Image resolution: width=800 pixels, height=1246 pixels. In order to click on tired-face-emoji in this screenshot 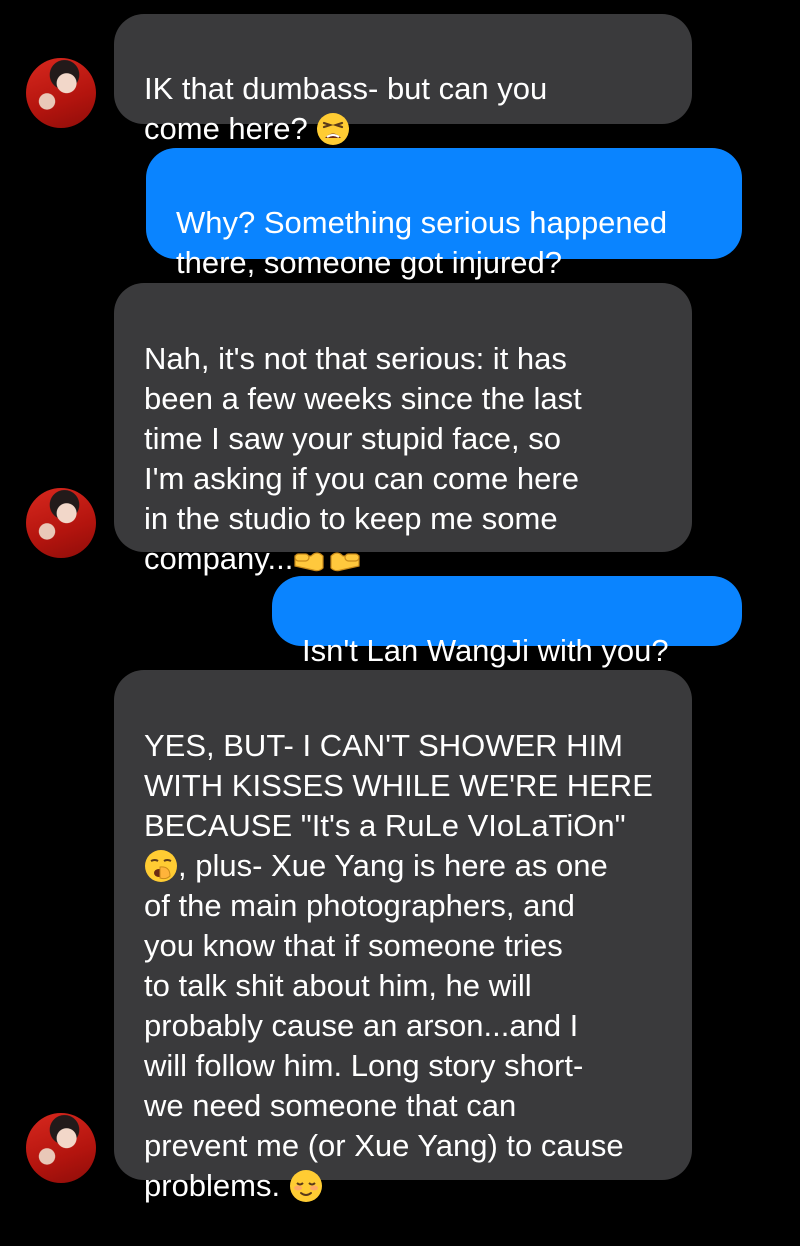, I will do `click(333, 129)`.